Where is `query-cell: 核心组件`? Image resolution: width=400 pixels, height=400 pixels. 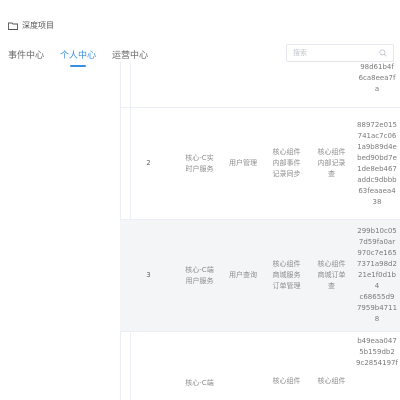
query-cell: 核心组件 is located at coordinates (331, 366).